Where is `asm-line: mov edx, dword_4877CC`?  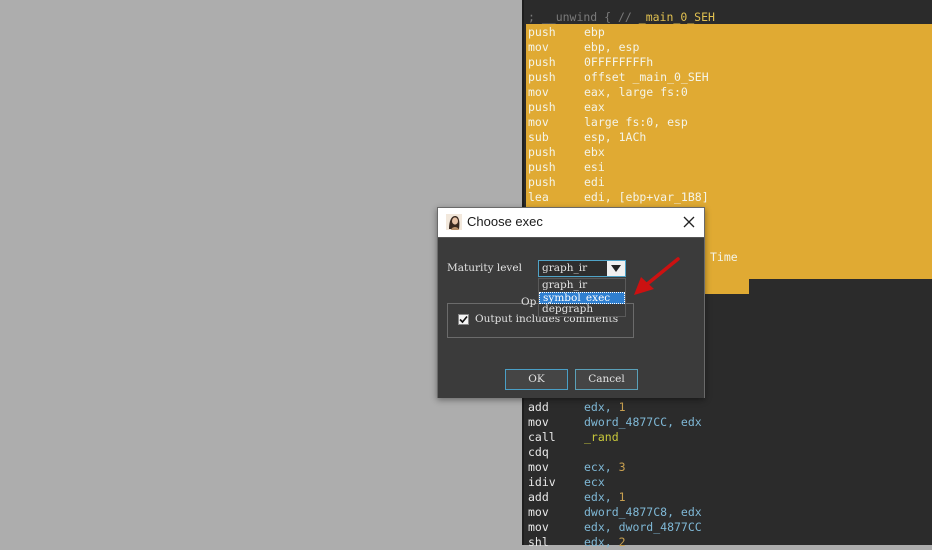
asm-line: mov edx, dword_4877CC is located at coordinates (615, 527).